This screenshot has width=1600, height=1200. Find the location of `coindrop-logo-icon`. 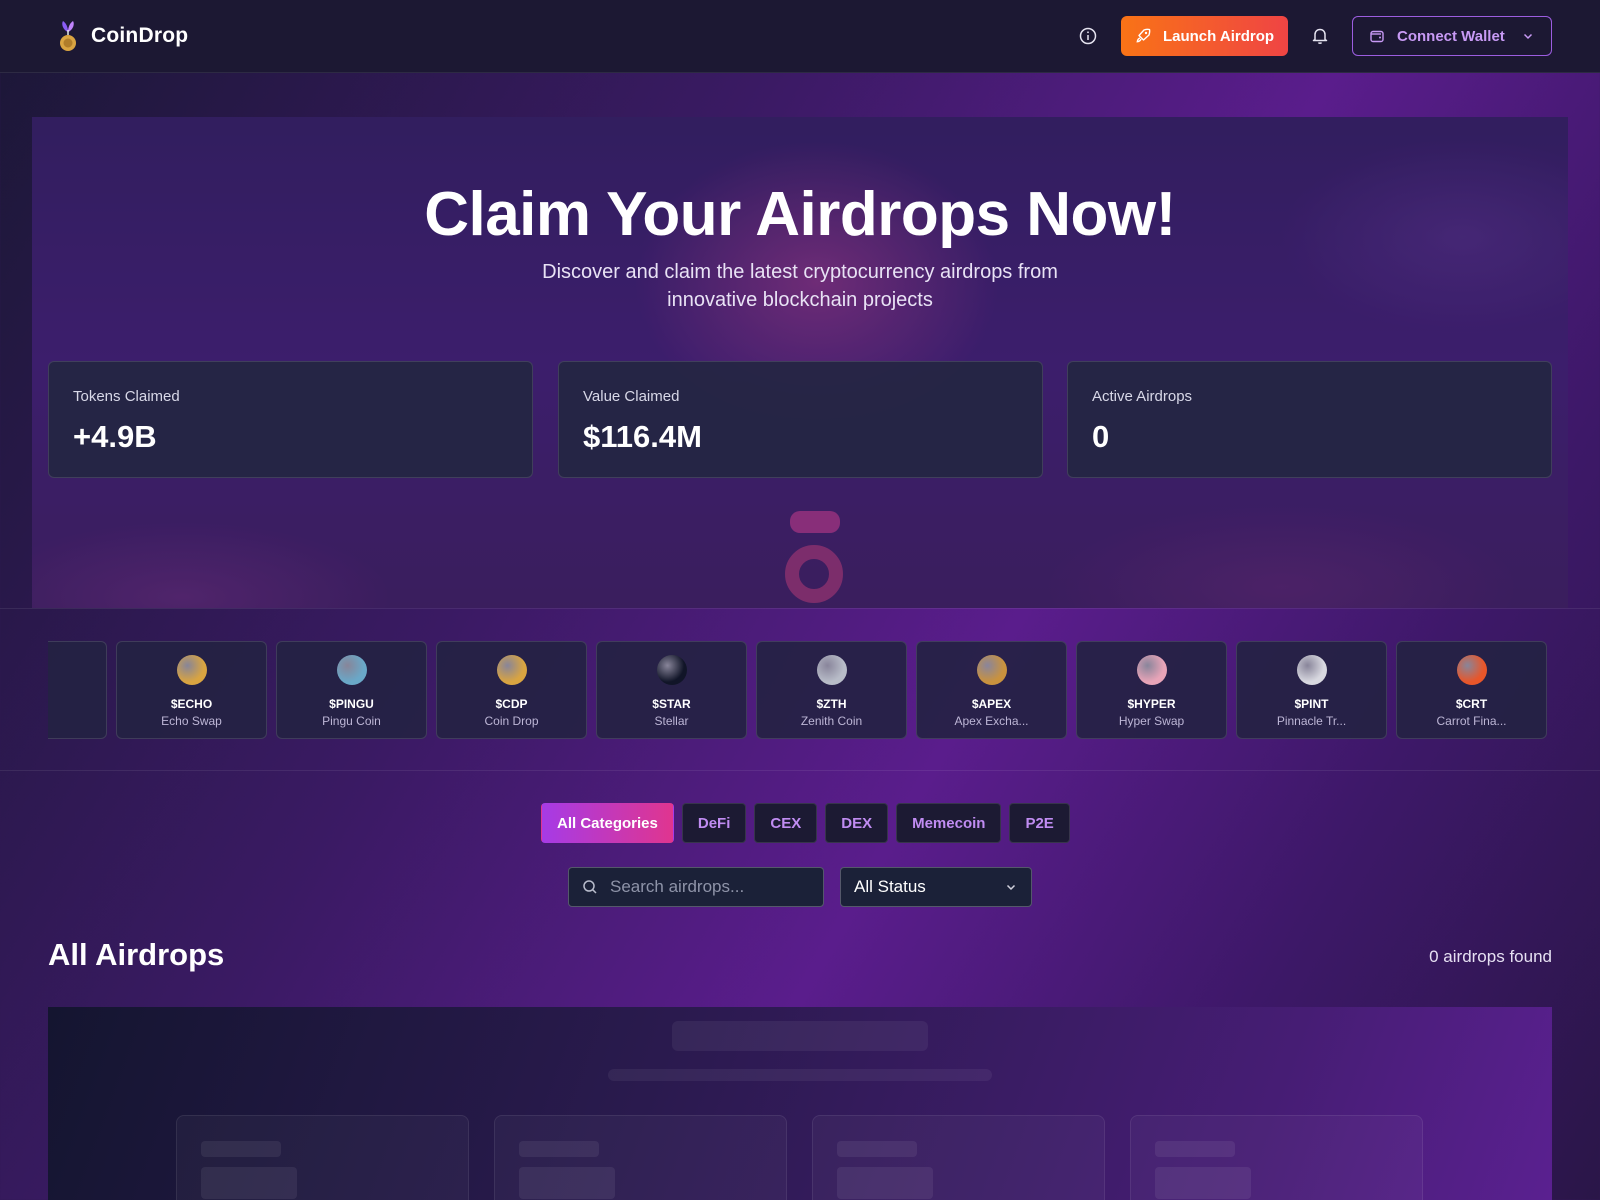

coindrop-logo-icon is located at coordinates (68, 36).